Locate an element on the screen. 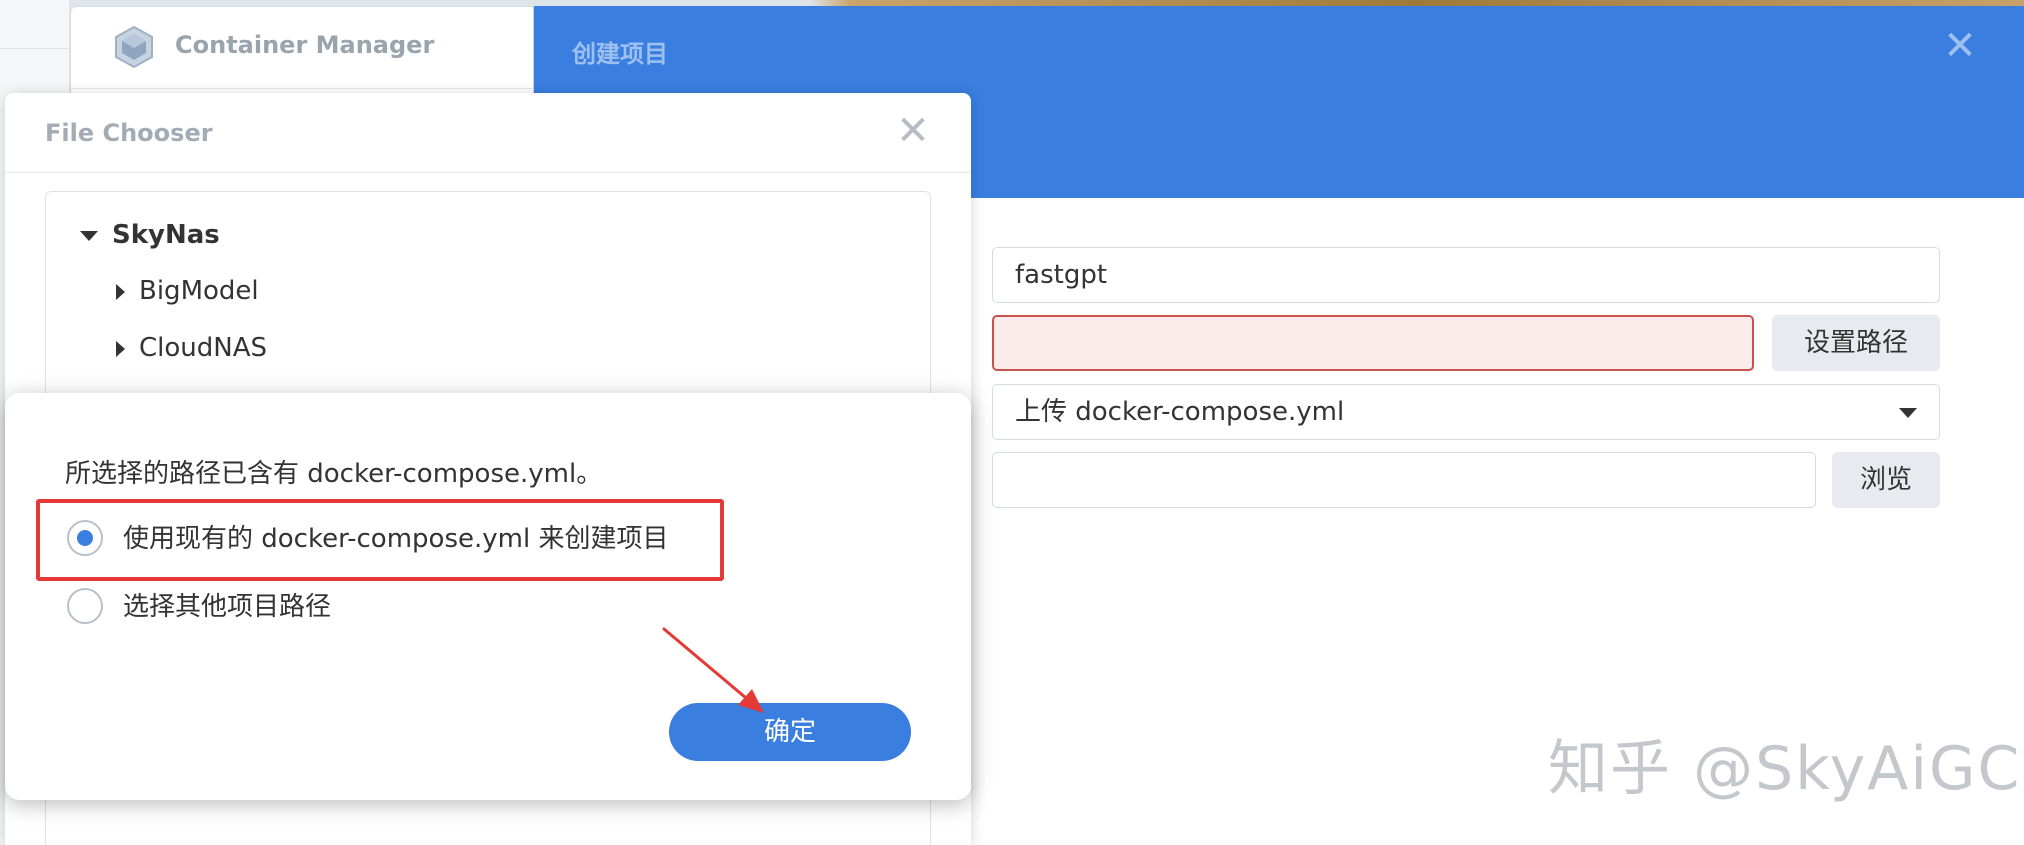 The width and height of the screenshot is (2024, 845). project-name-input: fastgpt is located at coordinates (1466, 275).